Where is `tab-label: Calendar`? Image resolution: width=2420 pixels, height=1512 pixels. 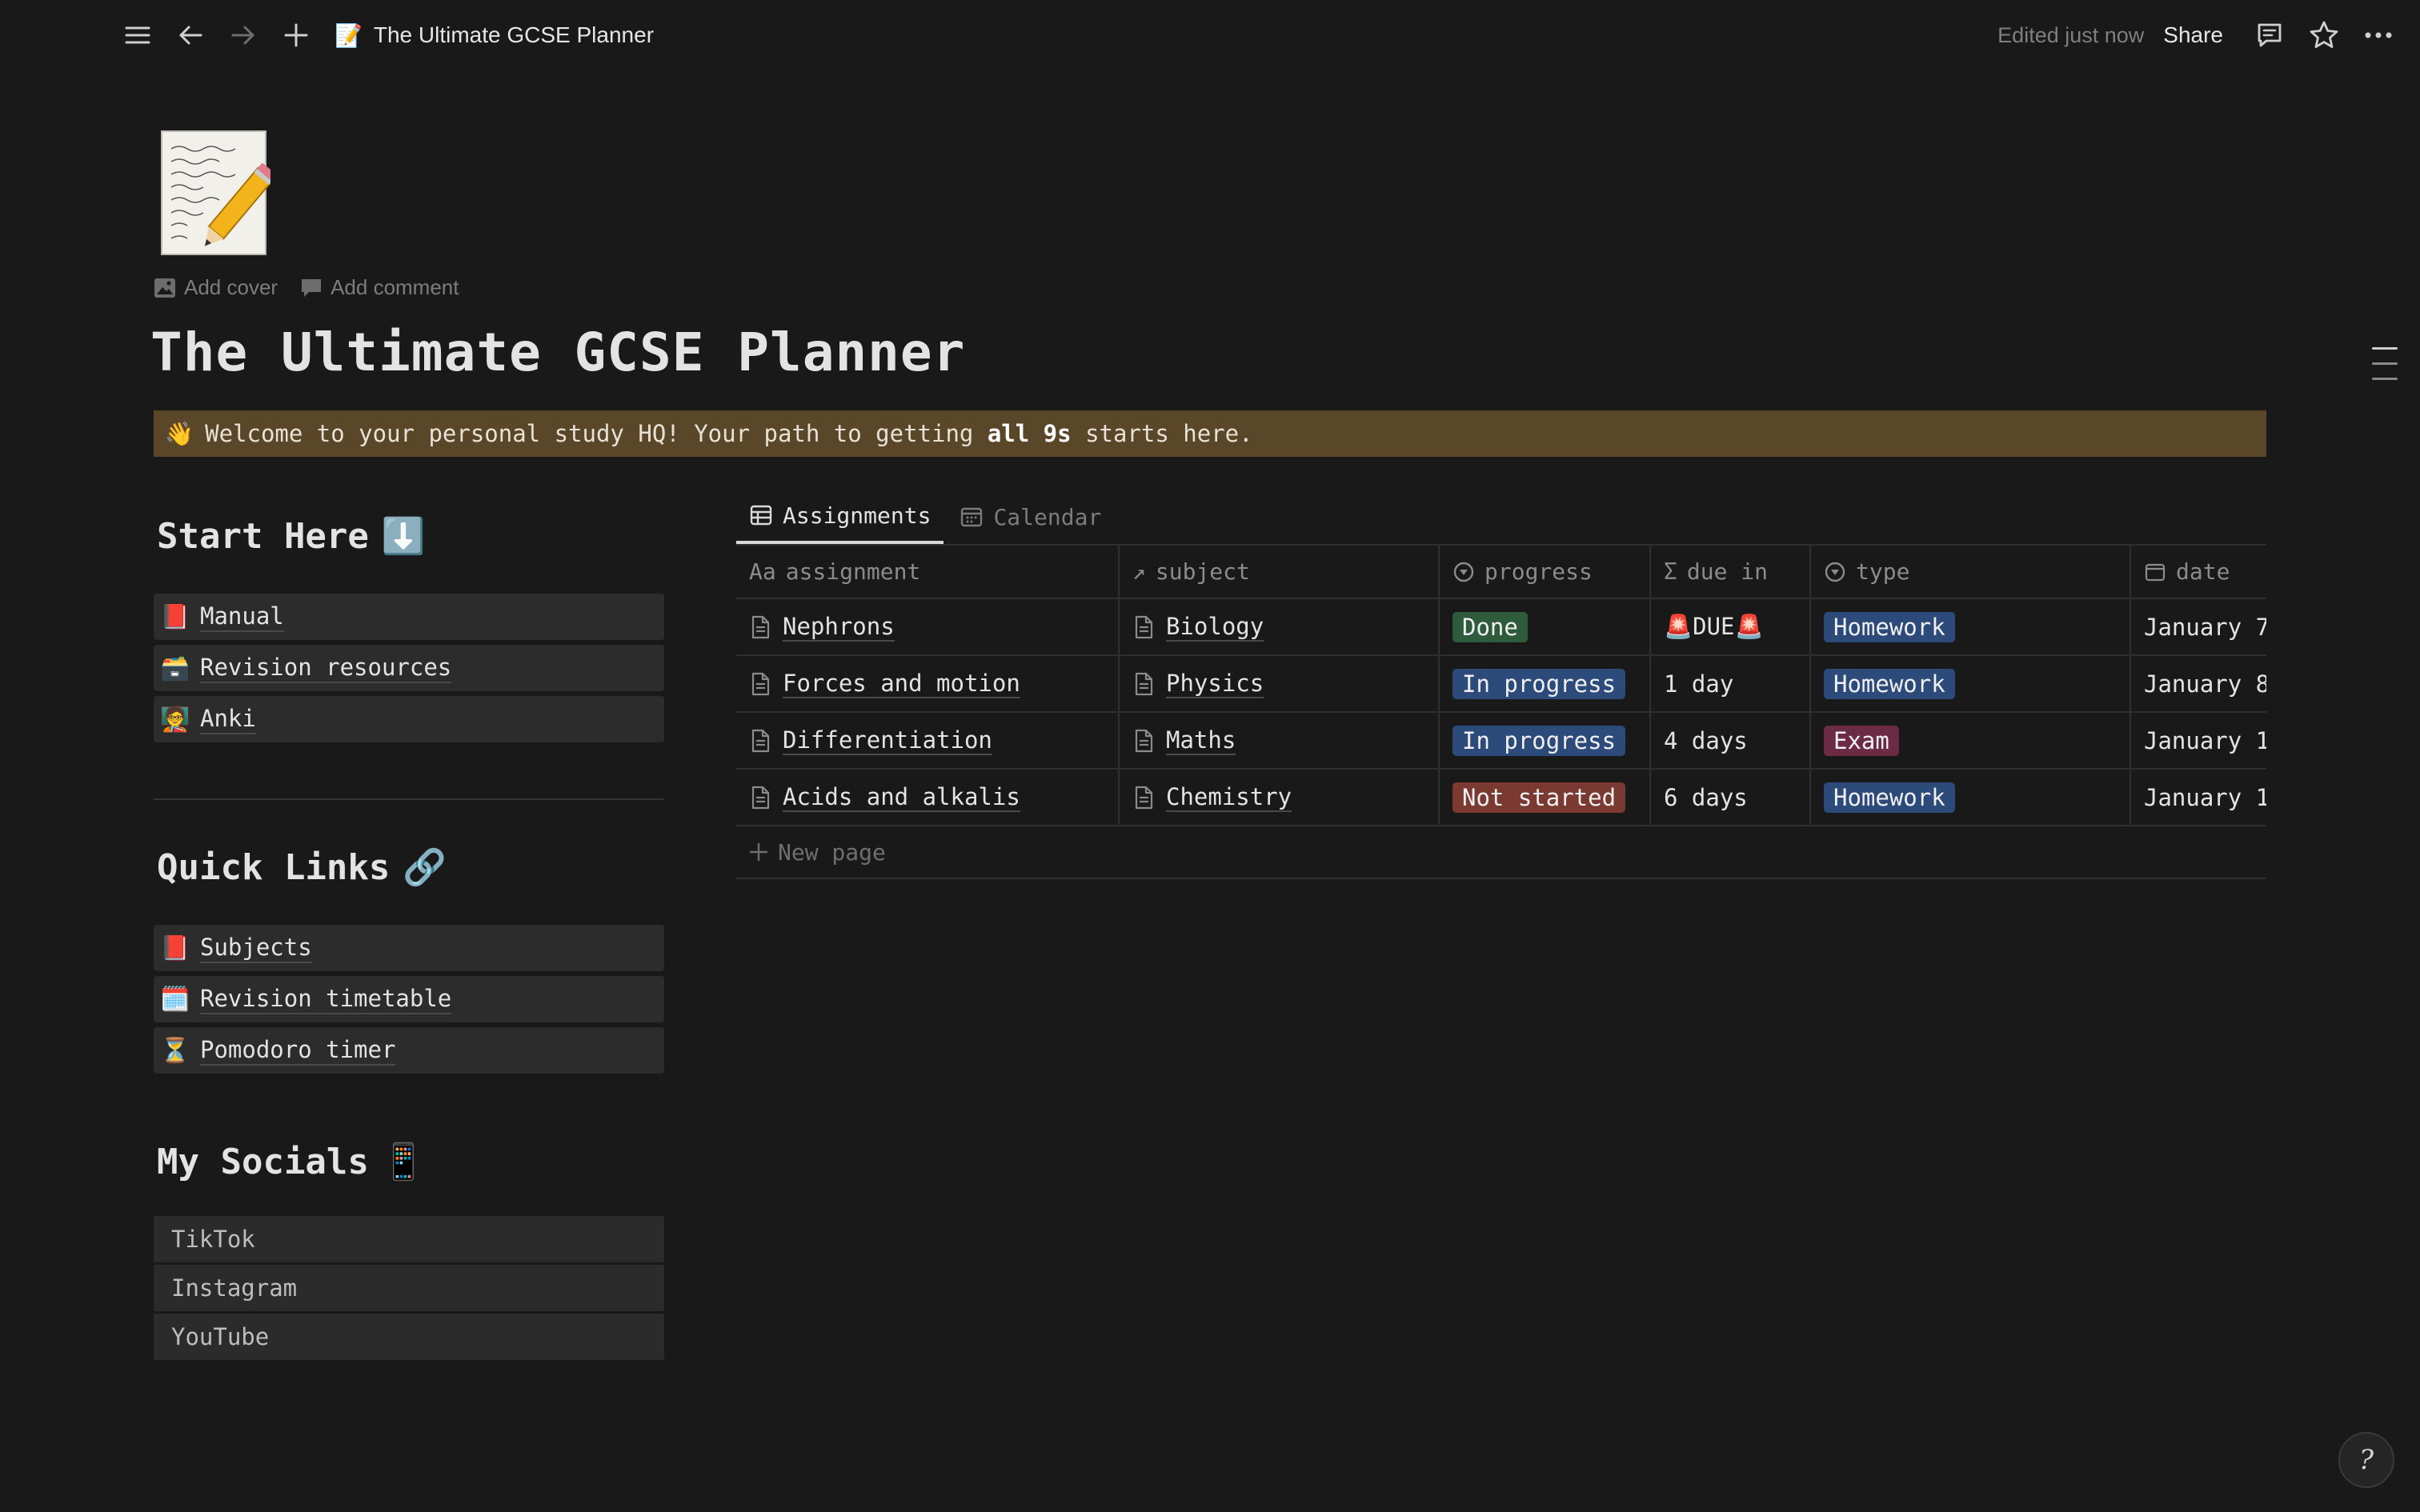 tab-label: Calendar is located at coordinates (1047, 516).